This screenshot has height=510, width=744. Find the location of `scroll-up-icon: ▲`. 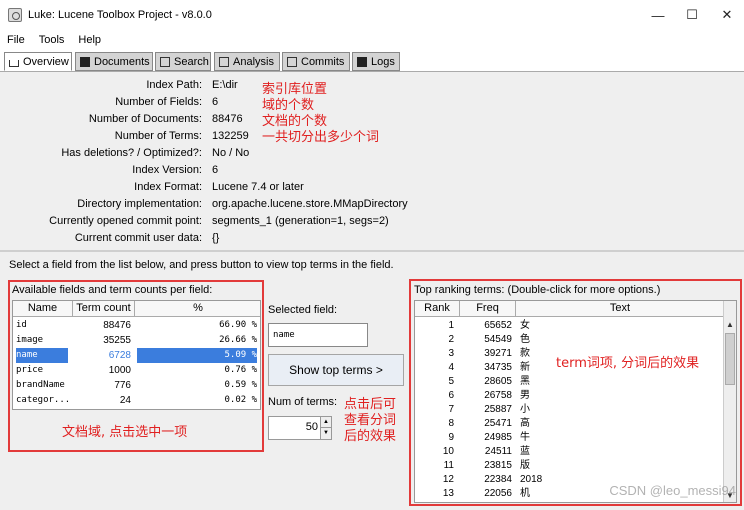

scroll-up-icon: ▲ is located at coordinates (730, 324).